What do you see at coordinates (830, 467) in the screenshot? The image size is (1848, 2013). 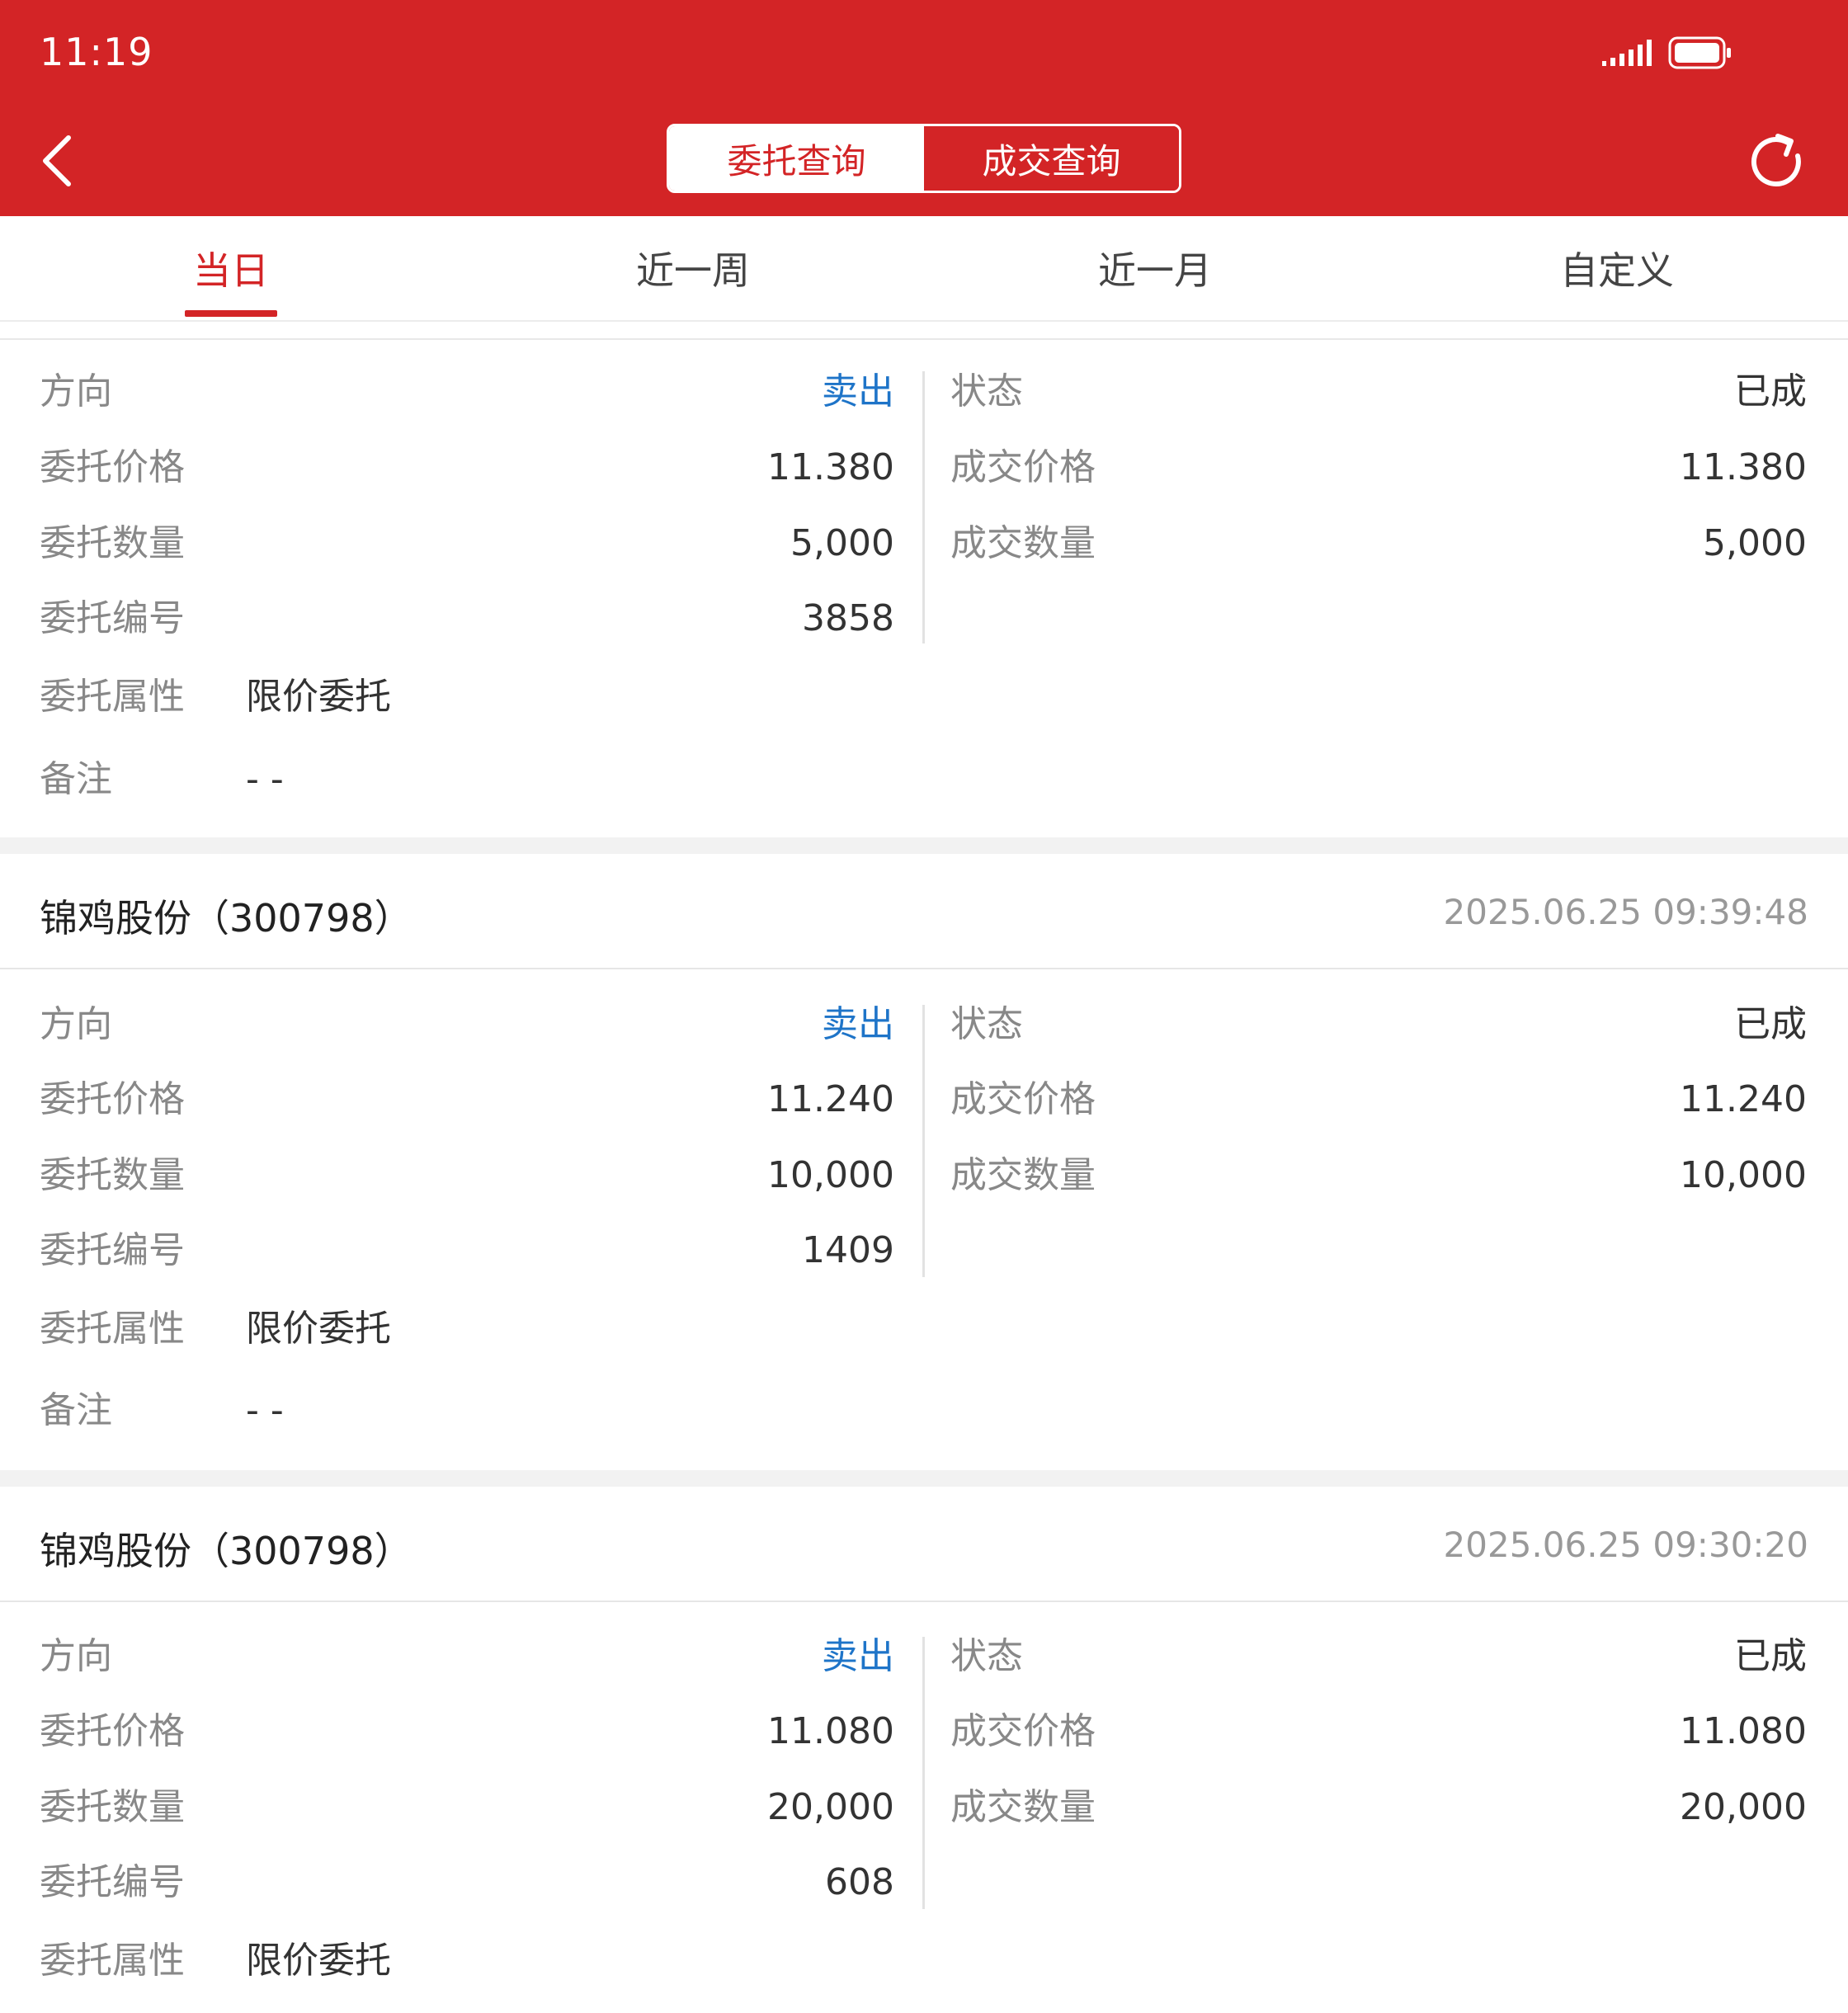 I see `order-price-value: 11.380` at bounding box center [830, 467].